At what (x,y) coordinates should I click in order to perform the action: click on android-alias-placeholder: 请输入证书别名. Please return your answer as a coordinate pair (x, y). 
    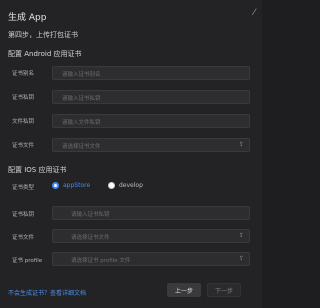
    Looking at the image, I should click on (81, 75).